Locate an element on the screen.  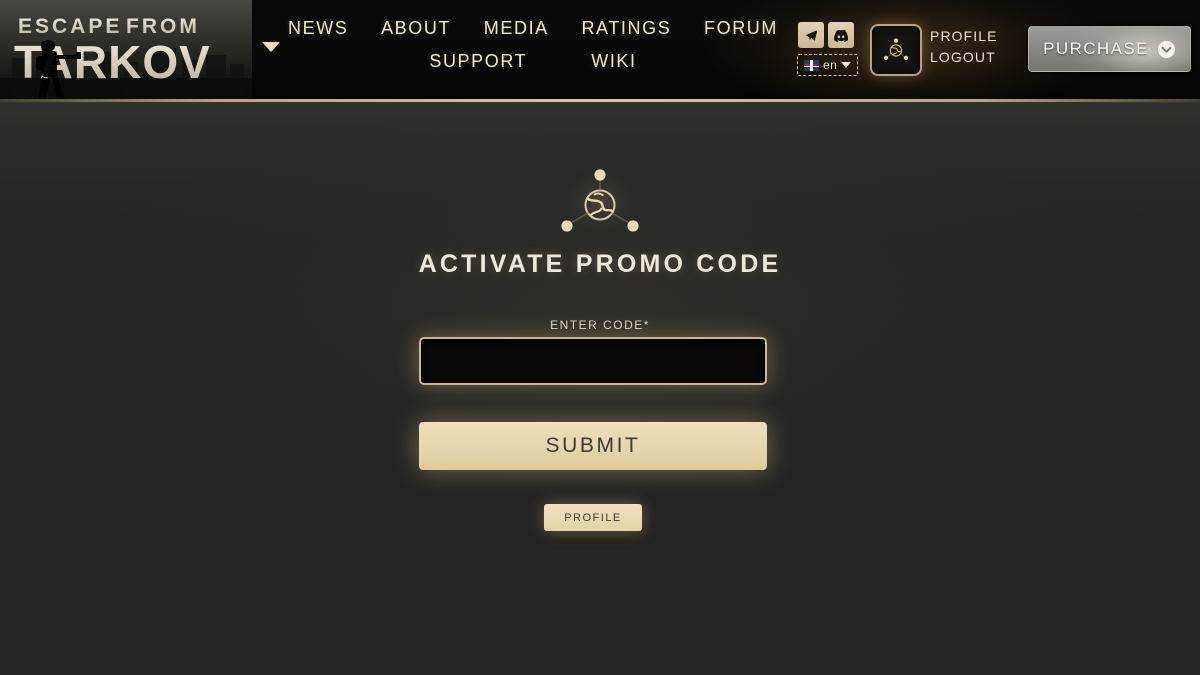
language-selector: en is located at coordinates (828, 65).